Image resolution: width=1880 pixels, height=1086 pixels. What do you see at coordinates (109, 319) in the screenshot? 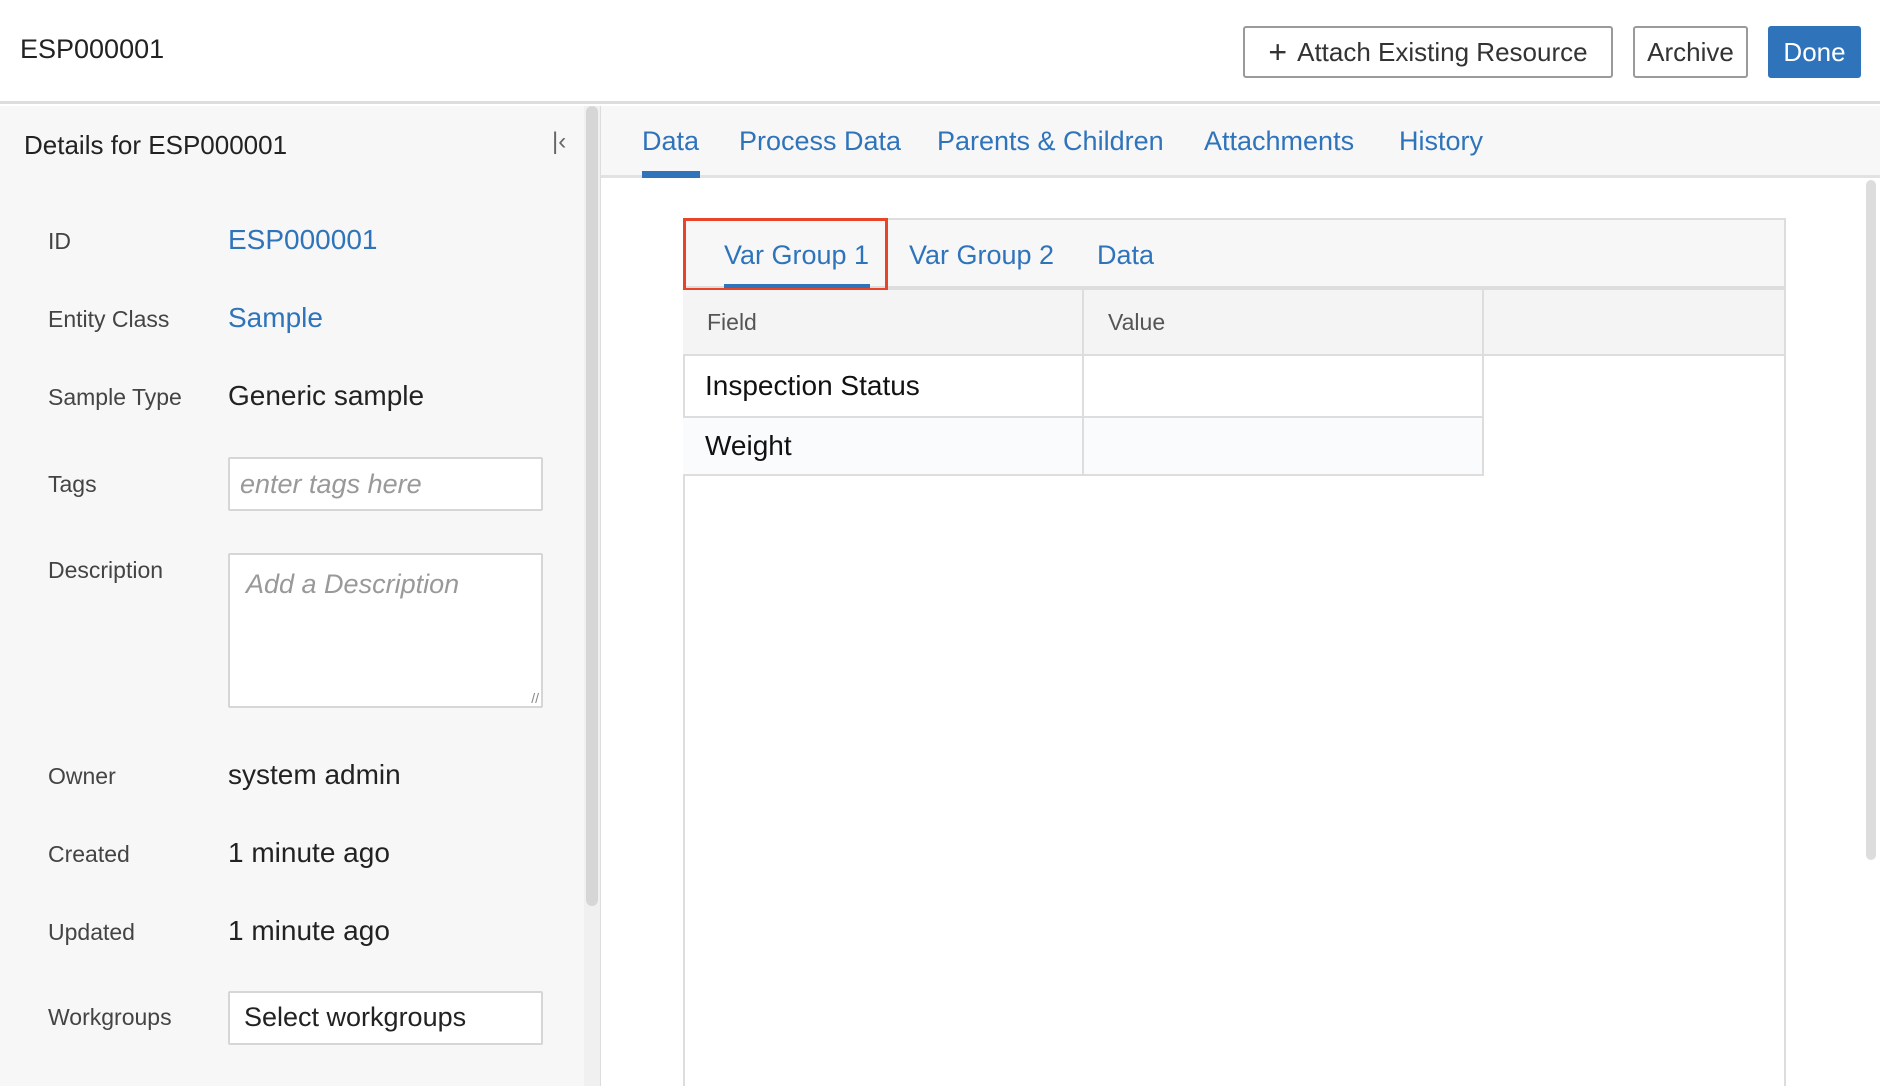
I see `entity-class-label: Entity Class` at bounding box center [109, 319].